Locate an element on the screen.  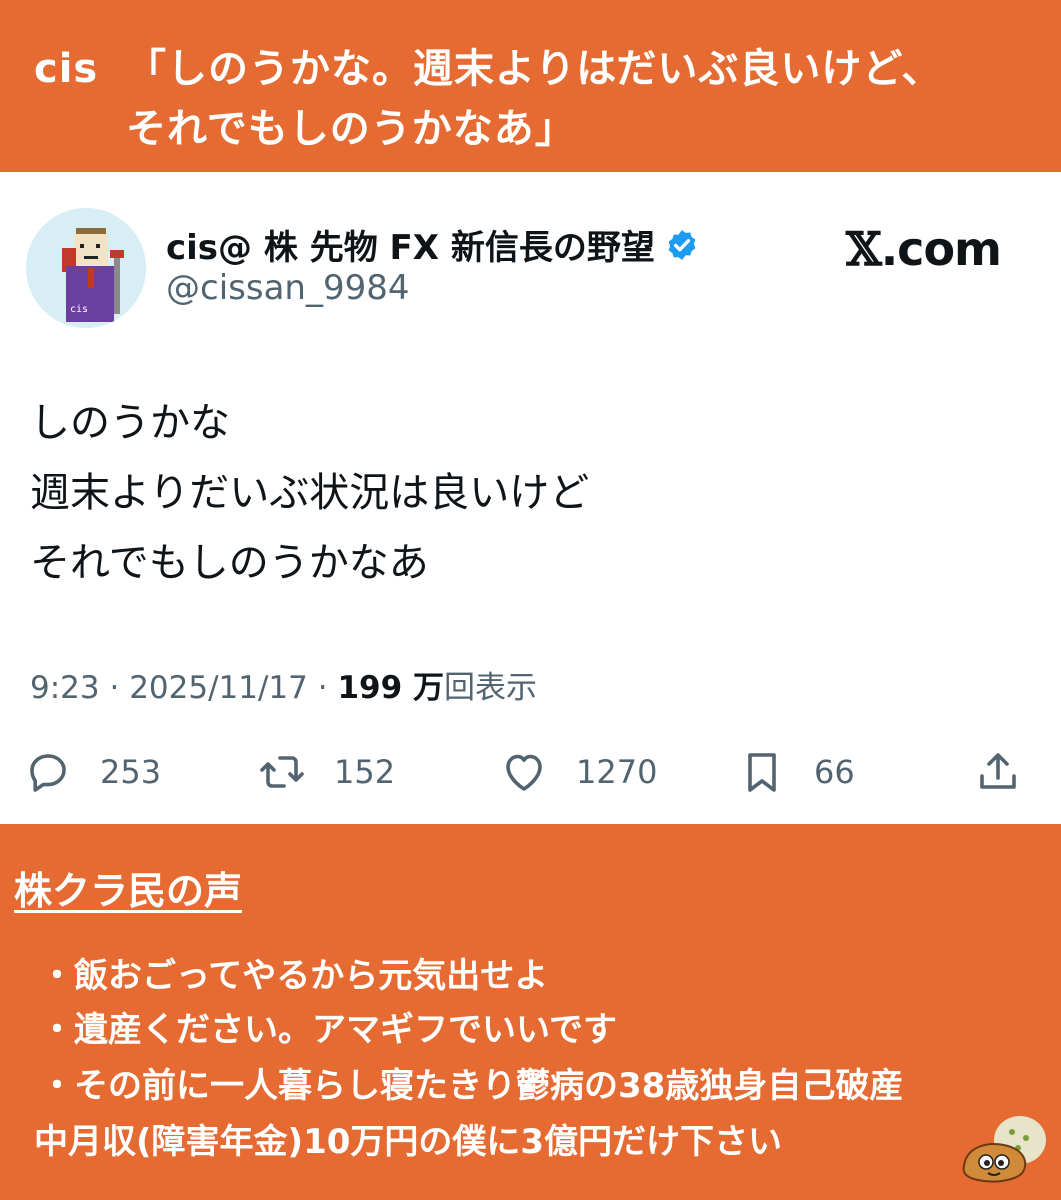
author-name-row: cis@ 株 先物 FX 新信長の野望 is located at coordinates (432, 244).